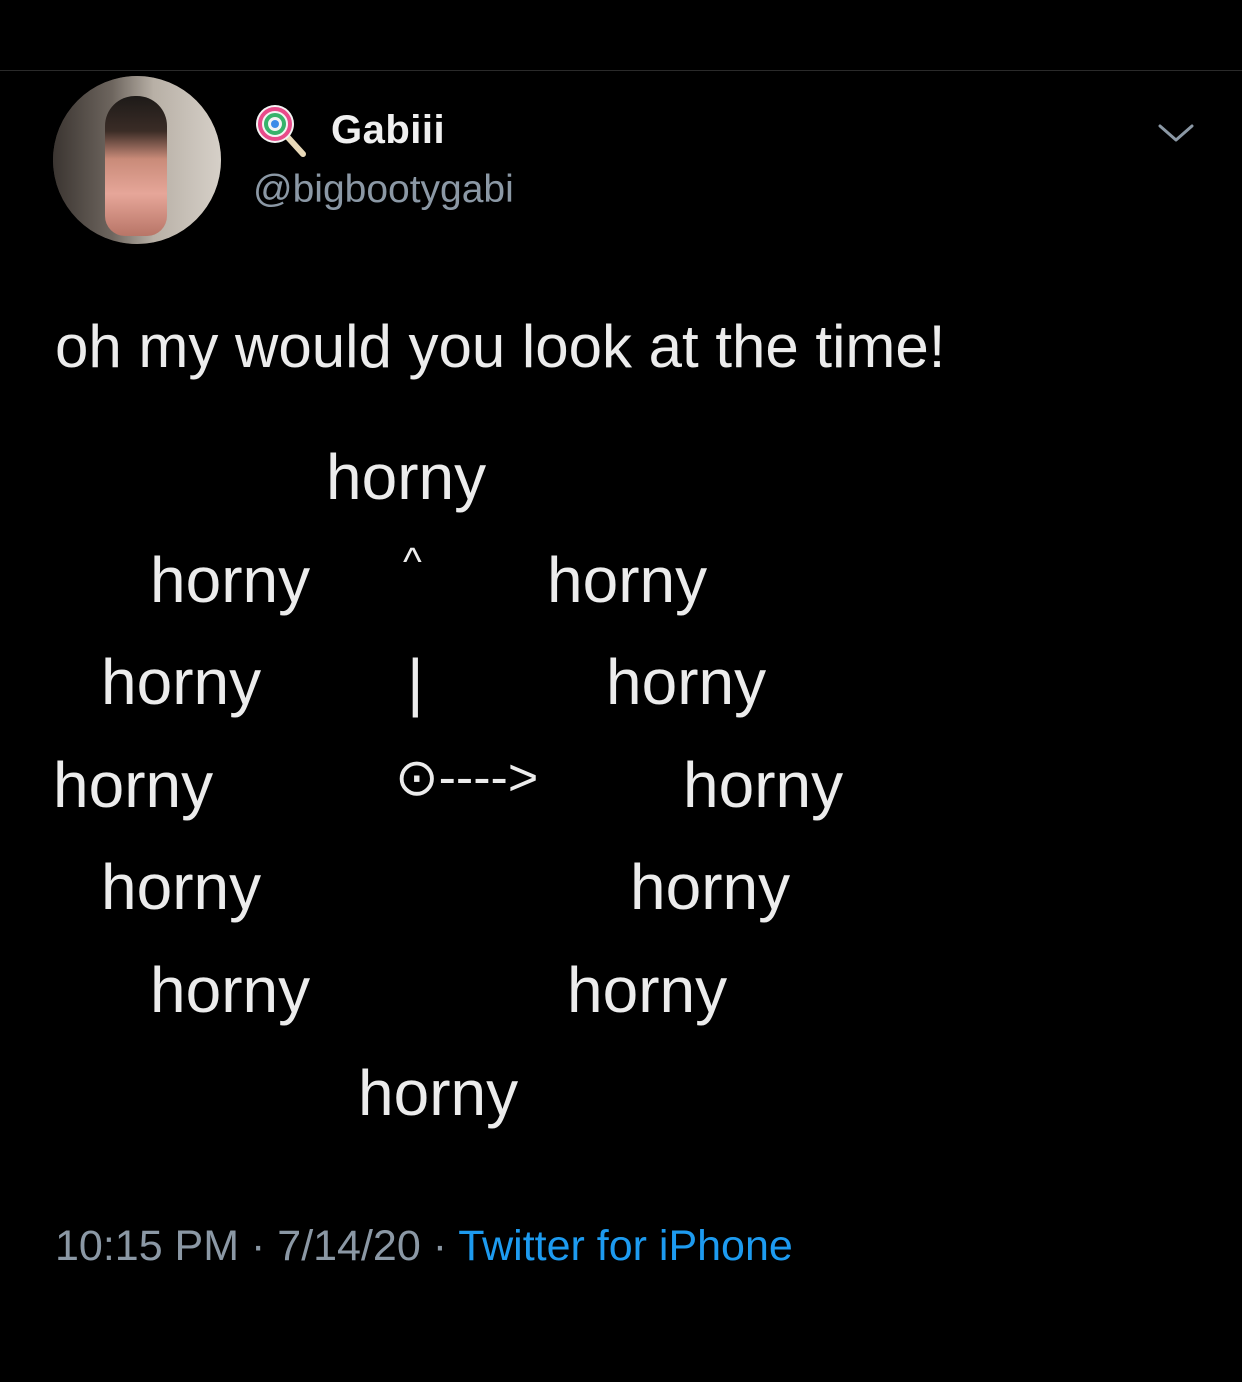 This screenshot has height=1382, width=1242. I want to click on clock-word-9: horny, so click(133, 785).